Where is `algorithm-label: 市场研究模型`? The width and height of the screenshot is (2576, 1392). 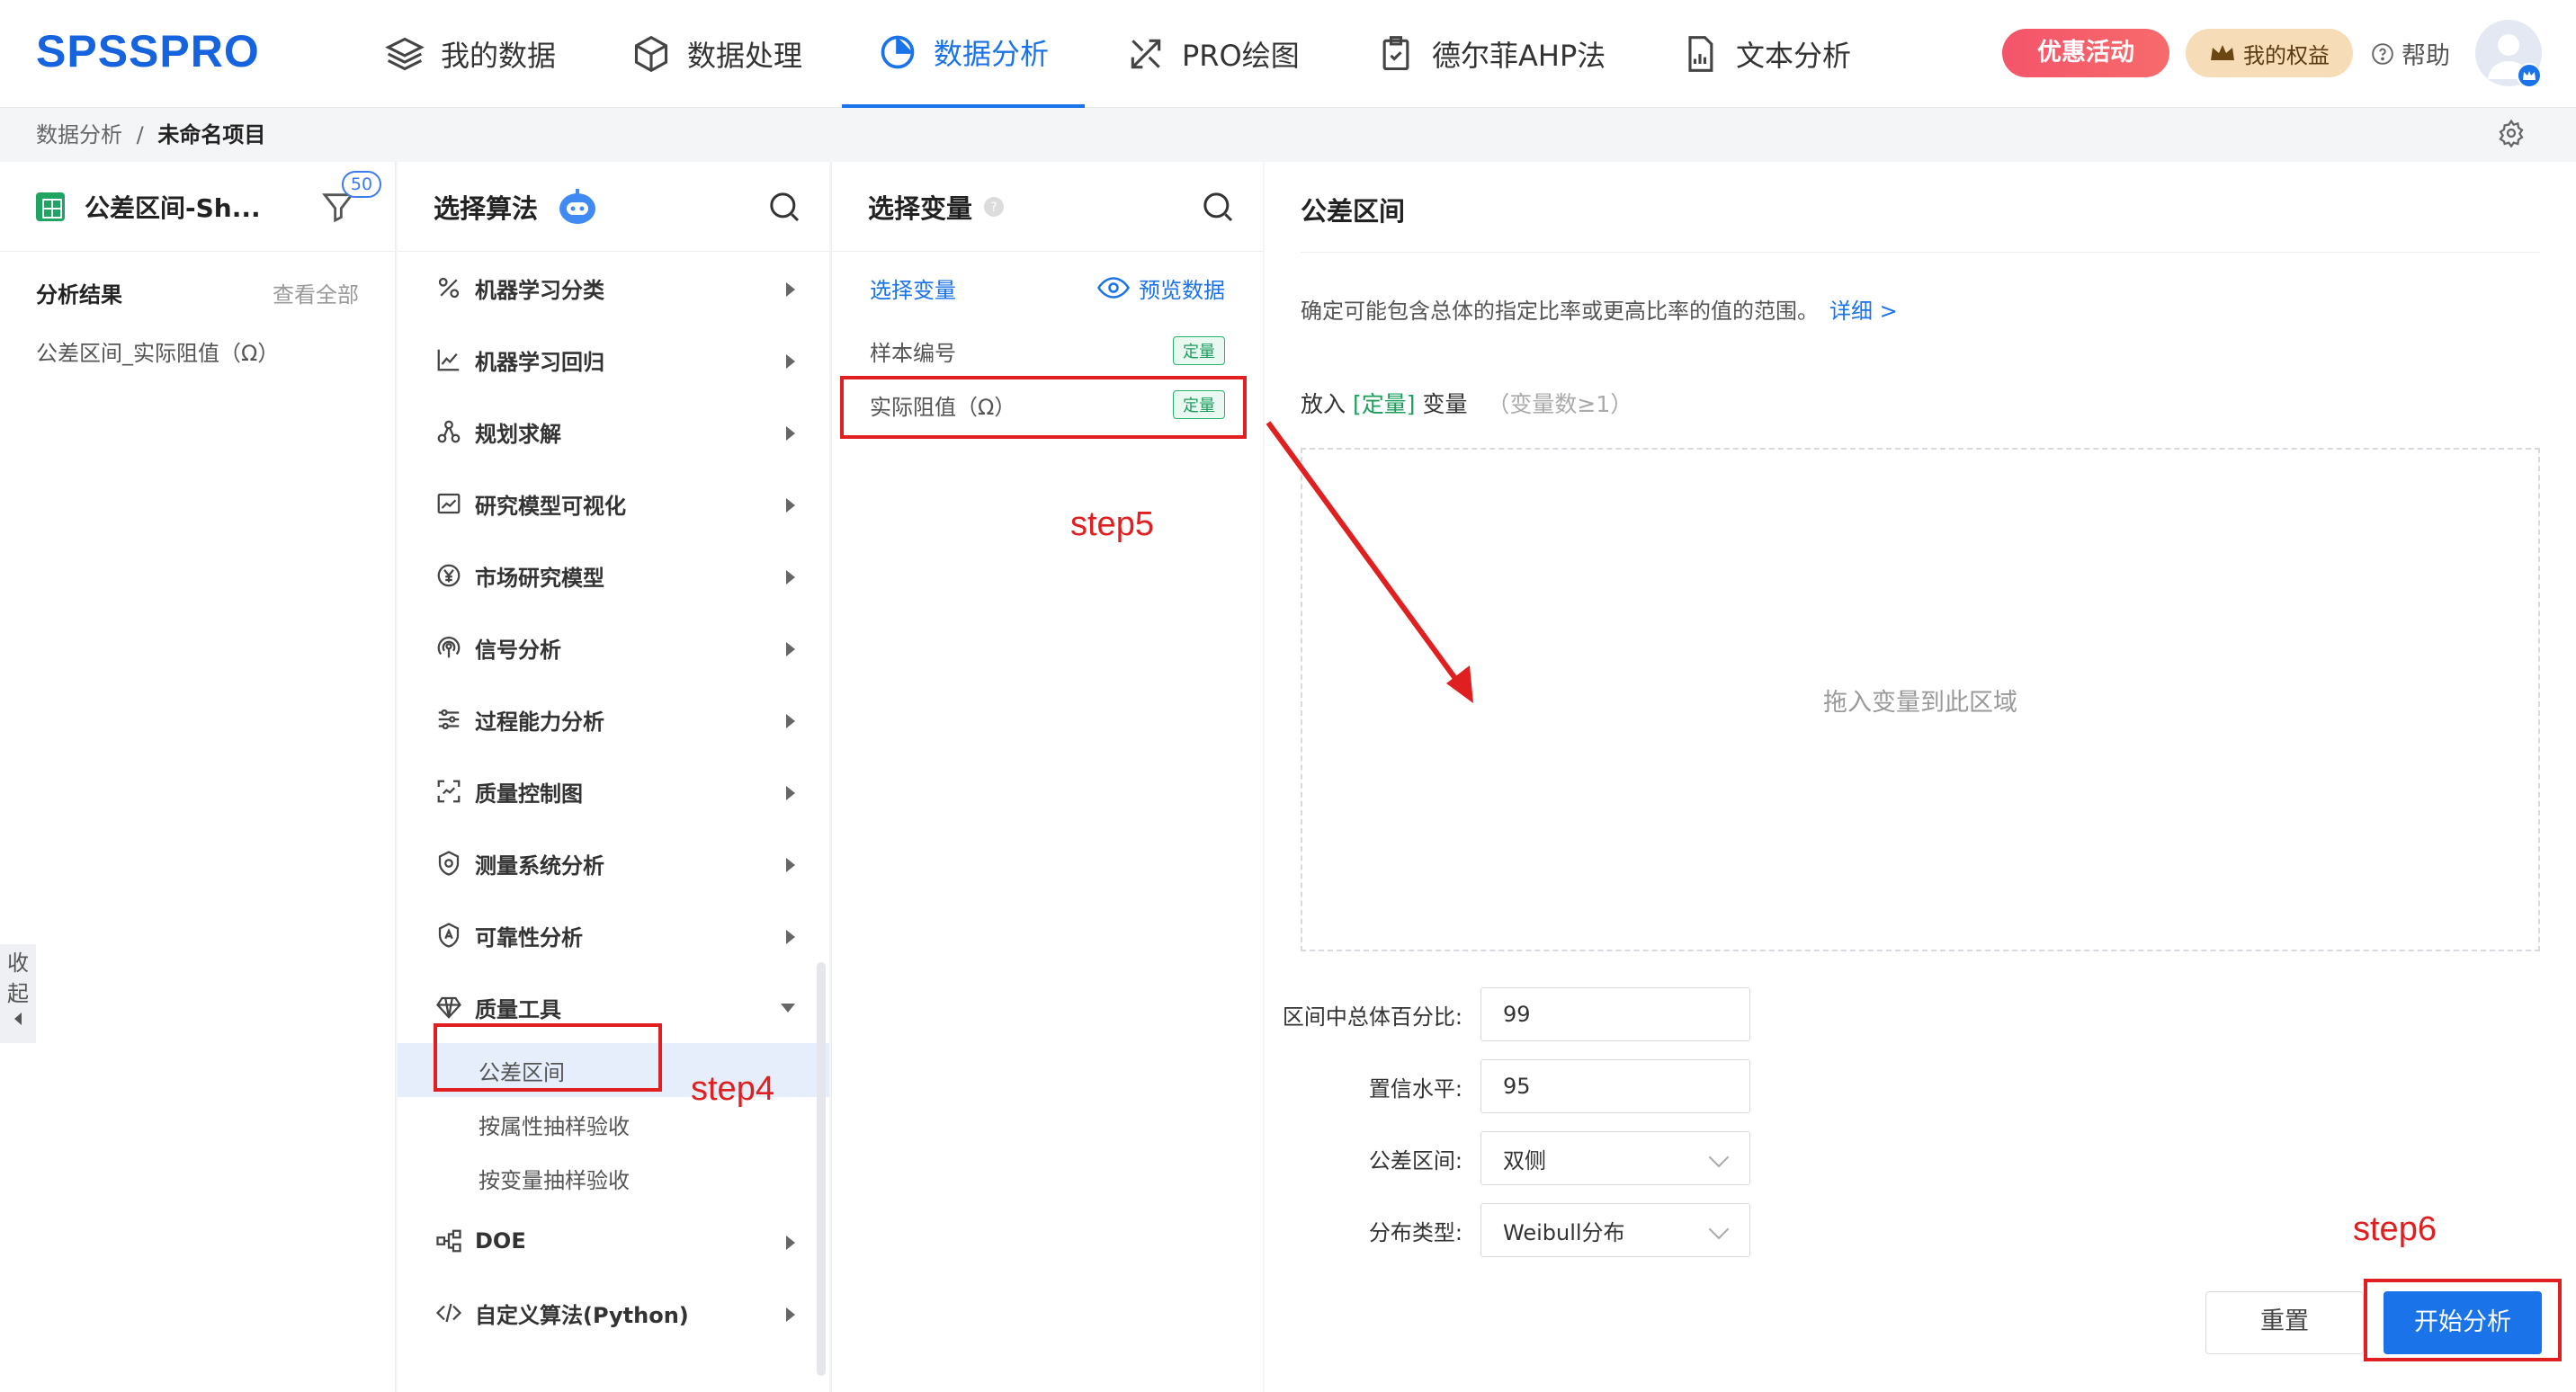 algorithm-label: 市场研究模型 is located at coordinates (539, 578).